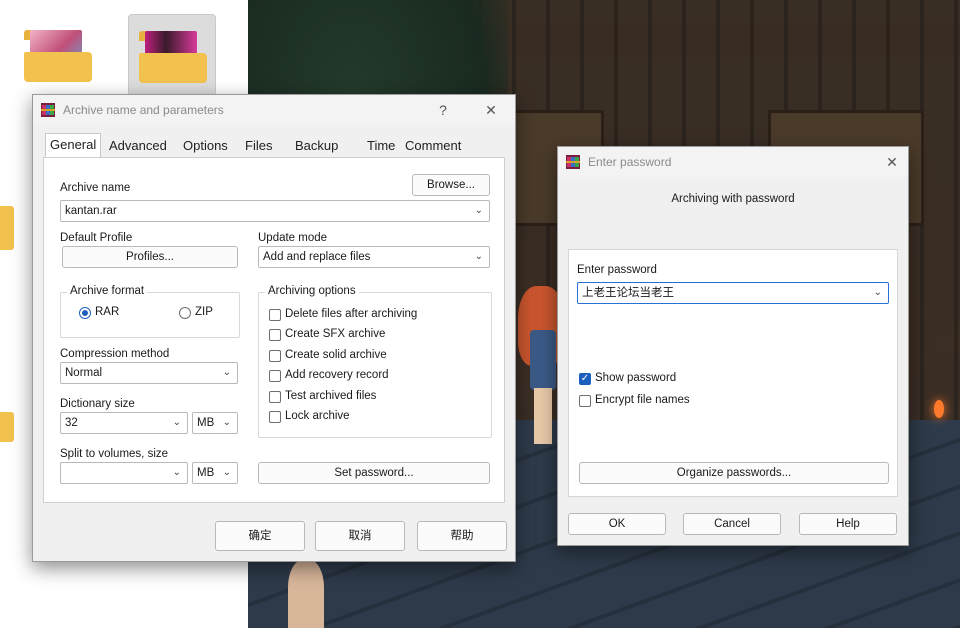 This screenshot has height=628, width=960. What do you see at coordinates (733, 162) in the screenshot?
I see `dialog-titlebar: Enter password ✕` at bounding box center [733, 162].